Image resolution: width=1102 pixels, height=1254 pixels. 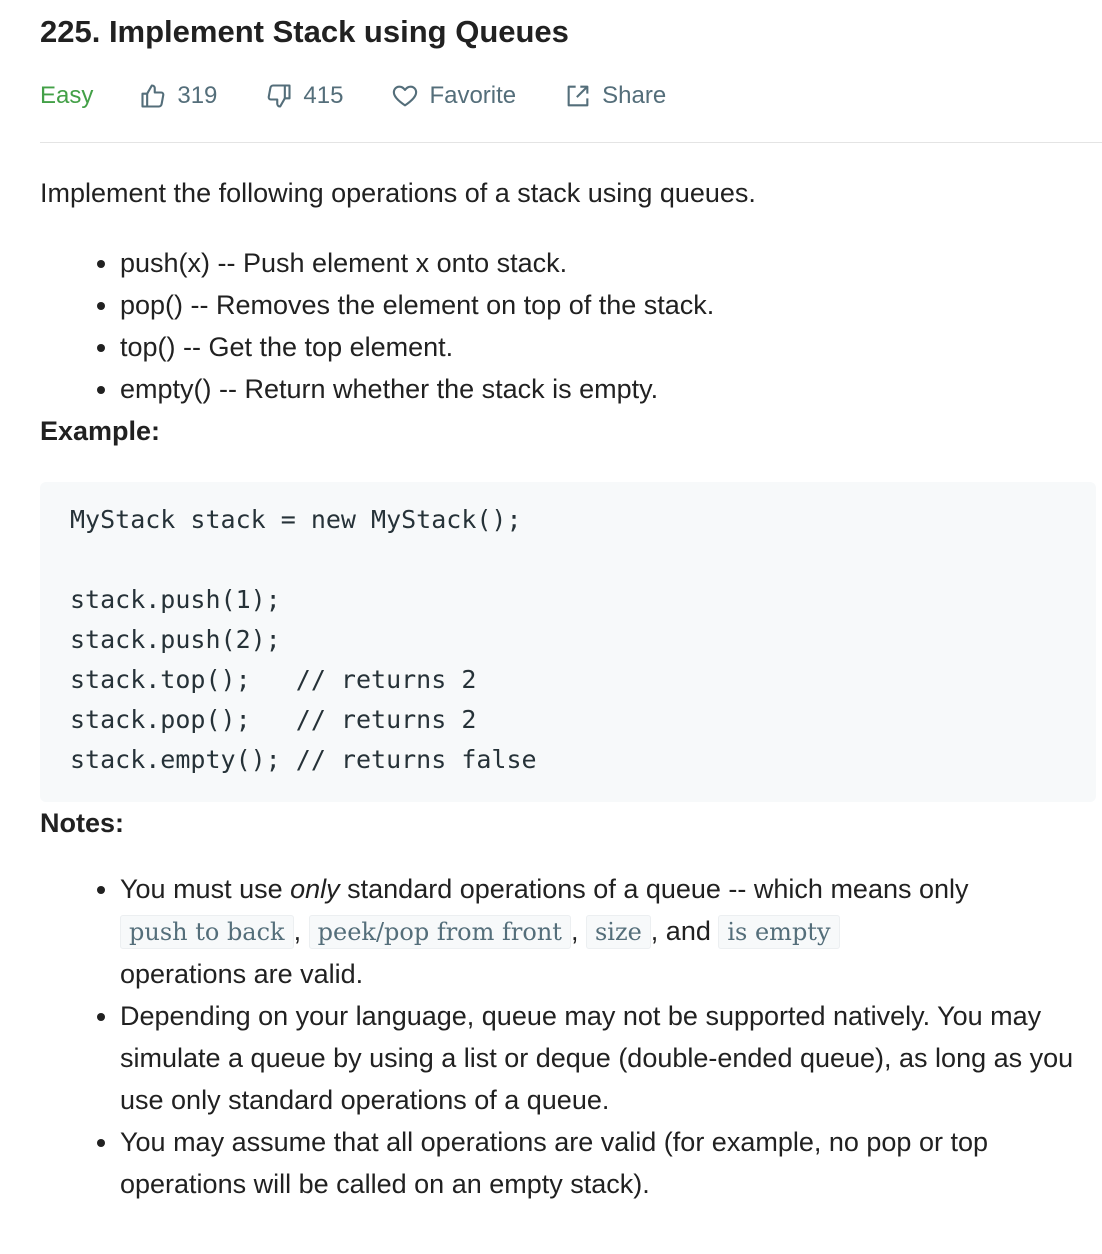 What do you see at coordinates (405, 96) in the screenshot?
I see `heart-icon` at bounding box center [405, 96].